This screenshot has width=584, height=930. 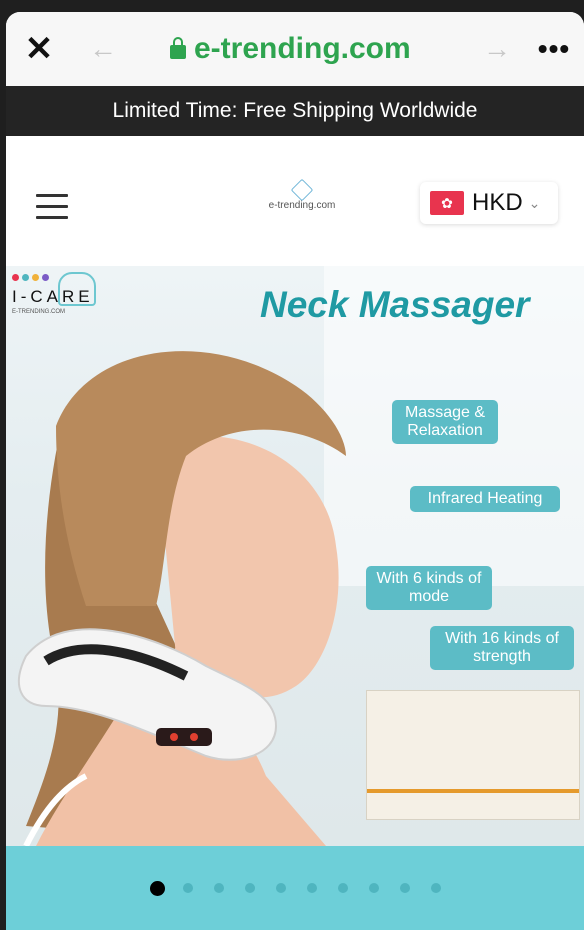 I want to click on logo-text: e-trending.com, so click(x=302, y=205).